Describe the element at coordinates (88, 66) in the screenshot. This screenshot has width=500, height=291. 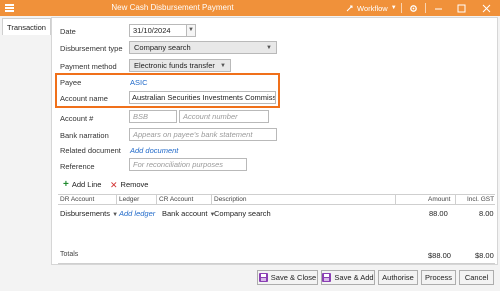
I see `payment-method-label: Payment method` at that location.